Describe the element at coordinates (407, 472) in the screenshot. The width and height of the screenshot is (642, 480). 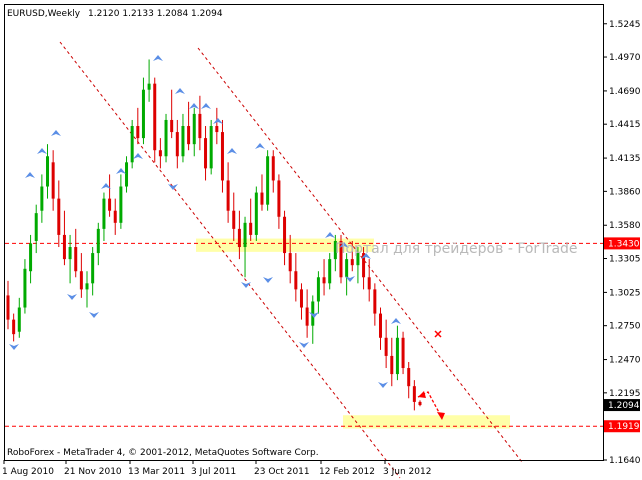
I see `x-tick-label: 3 Jun 2012` at that location.